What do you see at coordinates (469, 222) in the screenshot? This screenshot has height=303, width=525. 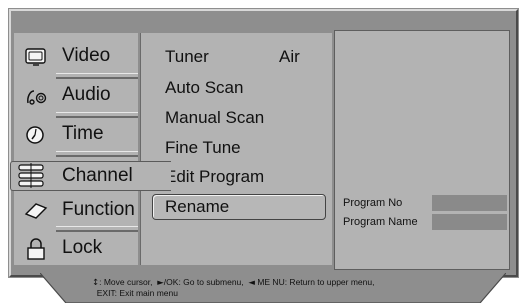 I see `program-name-field` at bounding box center [469, 222].